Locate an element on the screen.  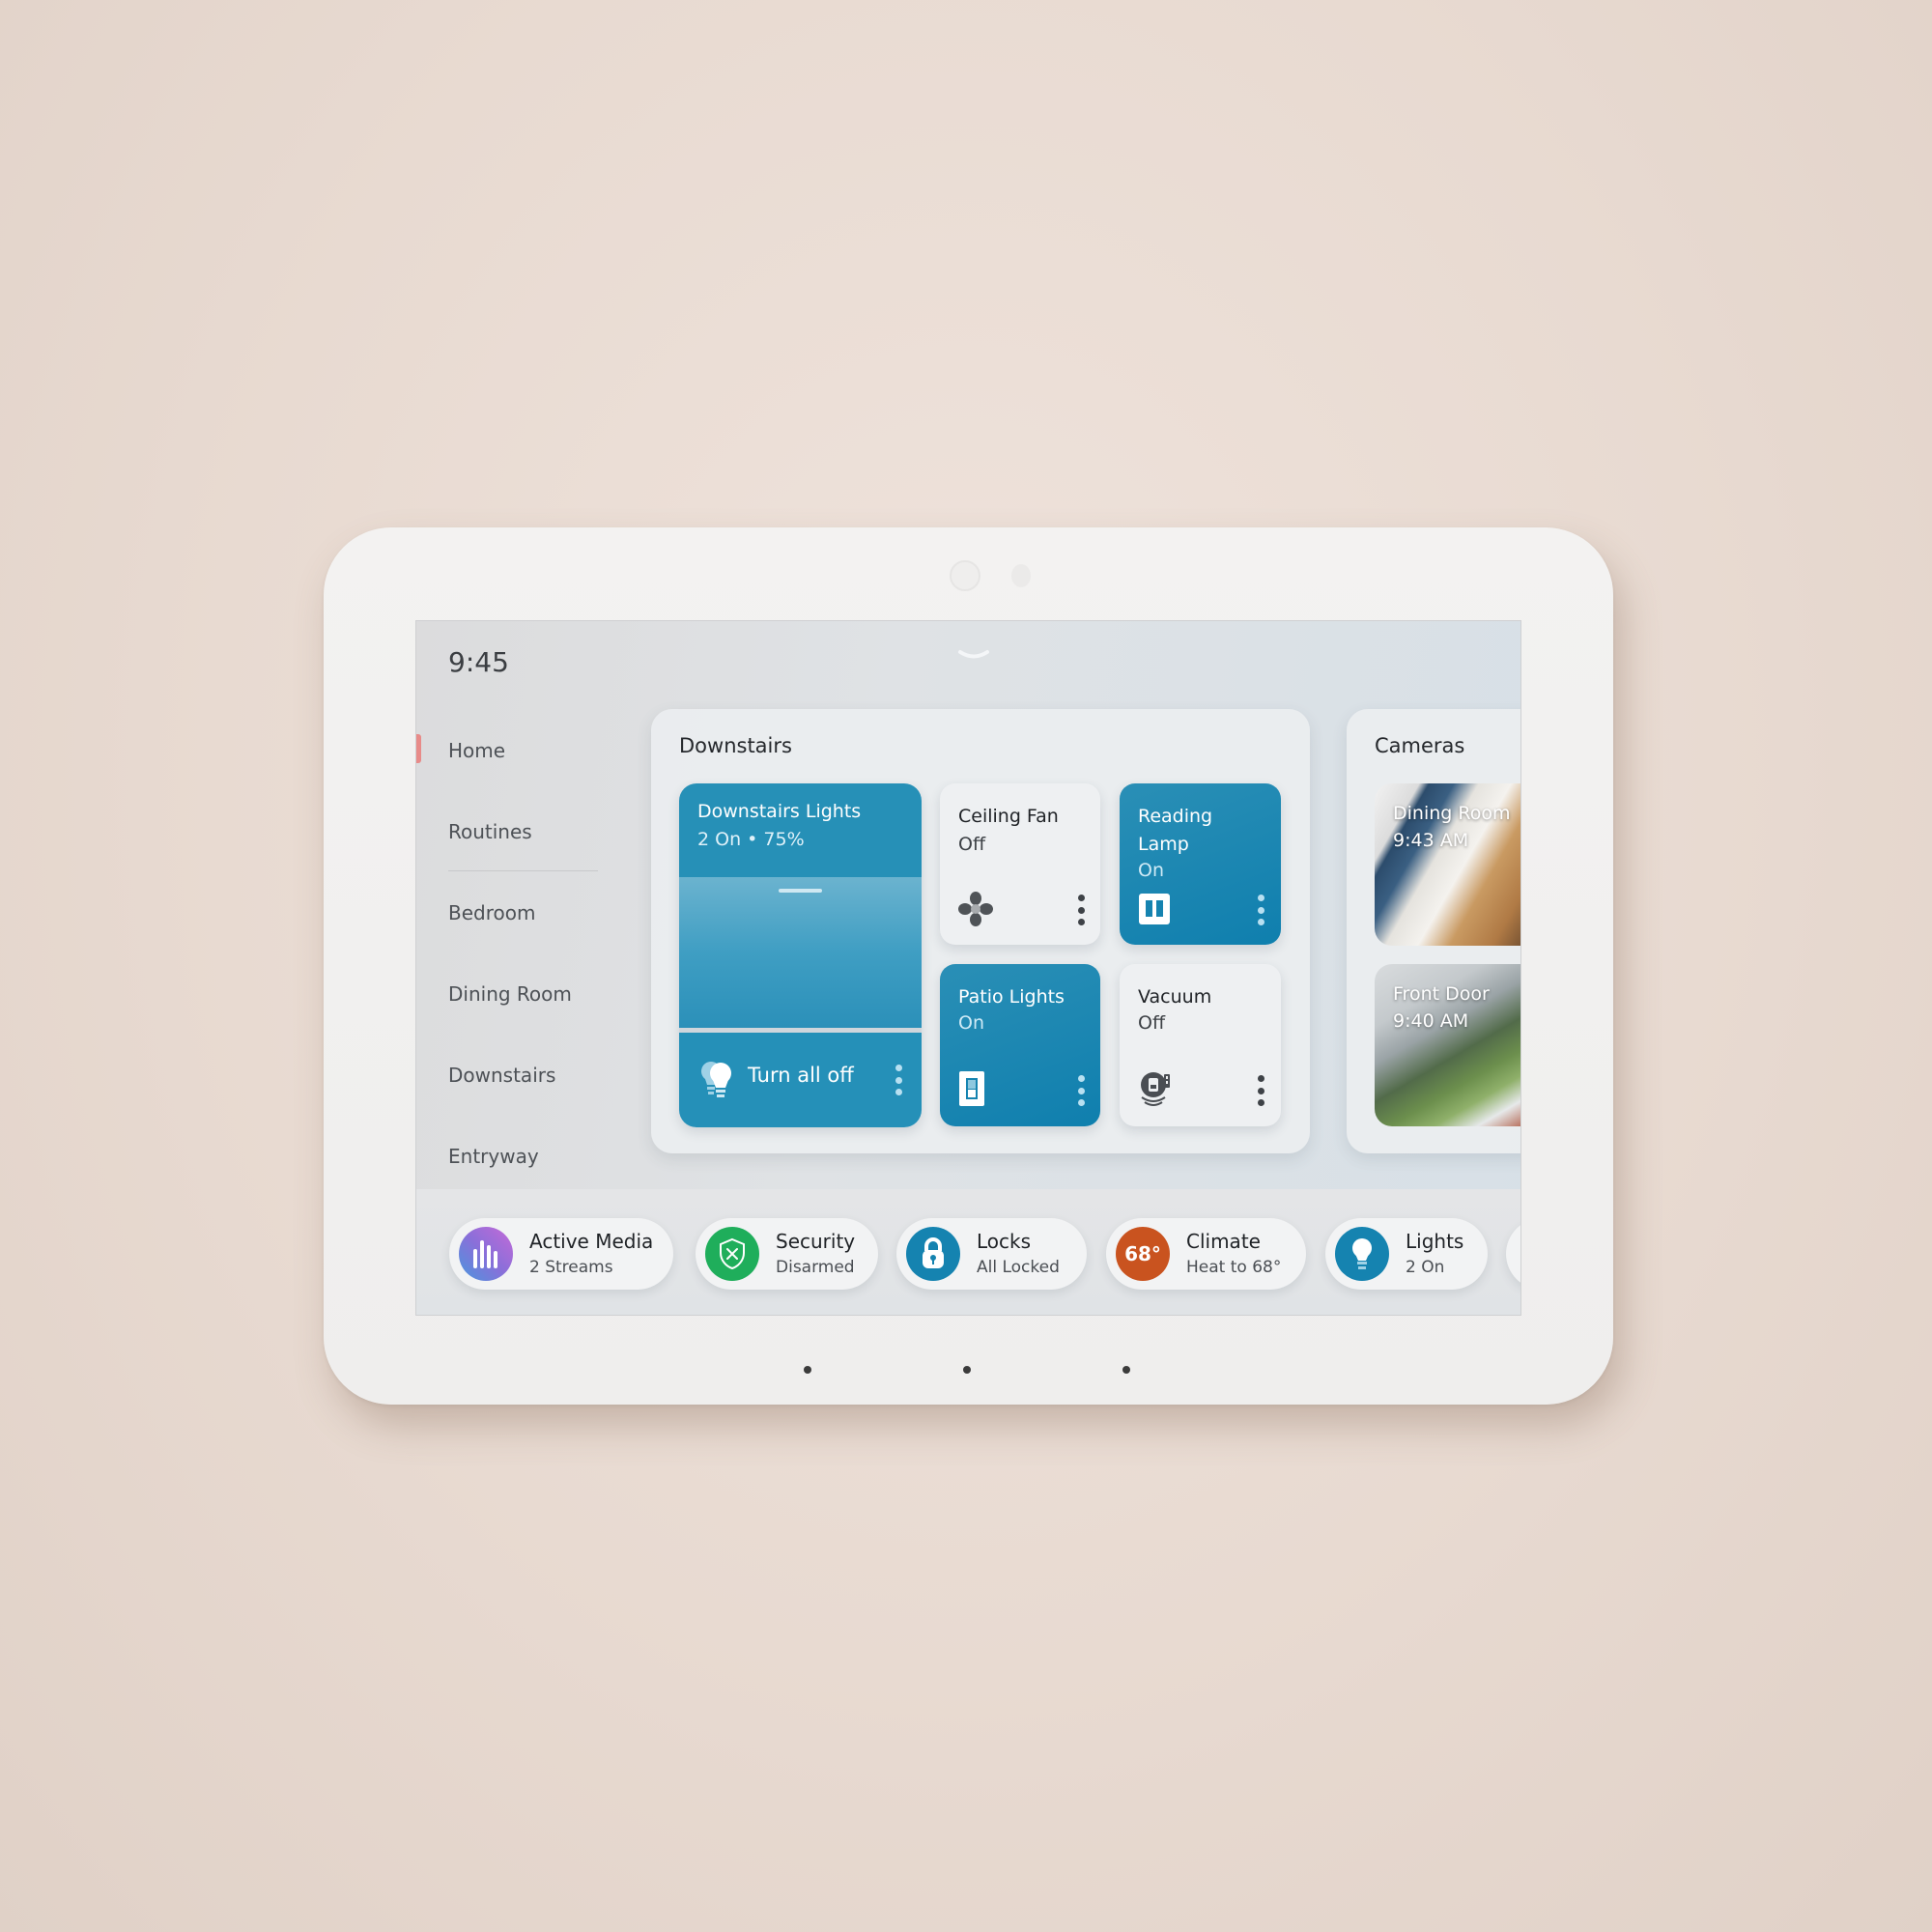
camera-feed-dining-room: Dining Room 9:43 AM is located at coordinates (1447, 864).